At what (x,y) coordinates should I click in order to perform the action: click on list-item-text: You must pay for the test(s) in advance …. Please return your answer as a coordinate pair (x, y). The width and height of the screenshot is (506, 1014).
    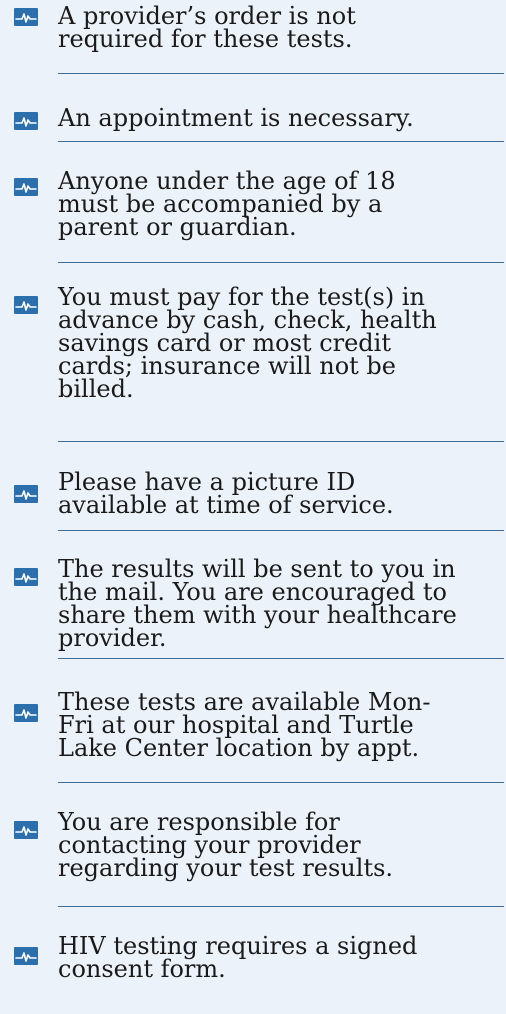
    Looking at the image, I should click on (247, 343).